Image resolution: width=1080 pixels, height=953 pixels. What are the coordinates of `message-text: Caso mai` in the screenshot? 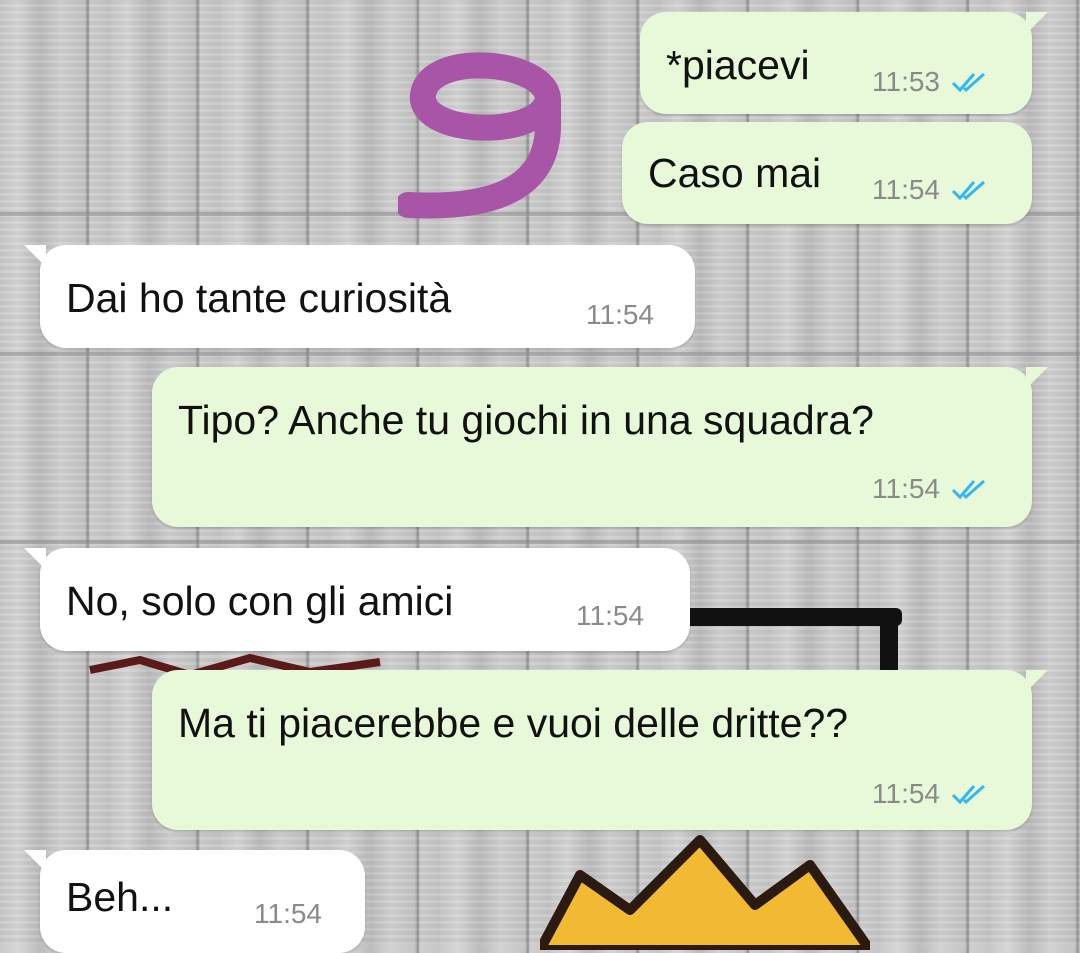 It's located at (735, 173).